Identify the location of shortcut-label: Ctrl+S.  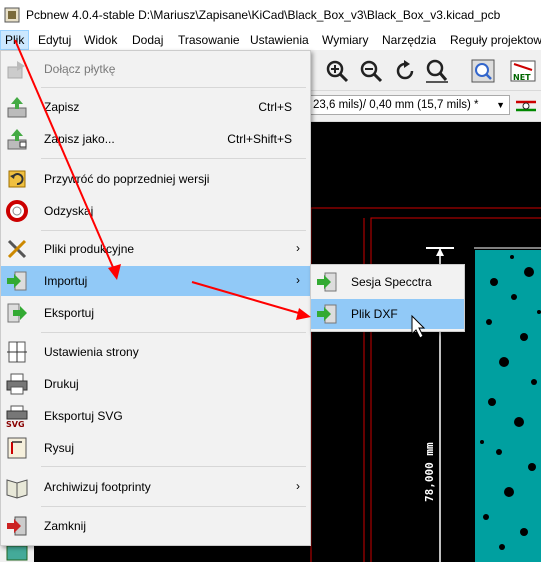
(275, 107).